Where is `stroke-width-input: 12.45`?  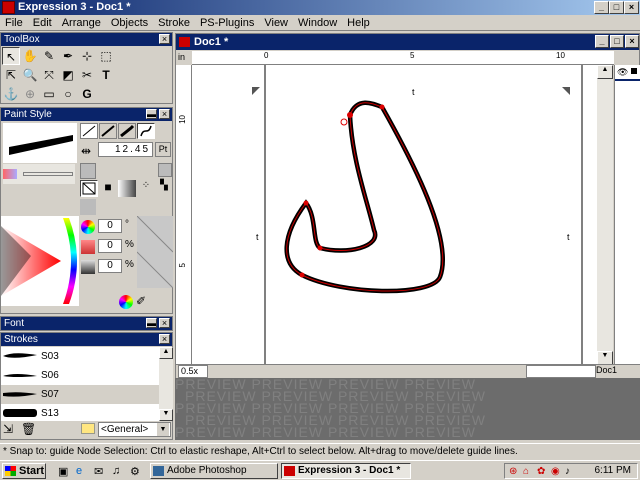
stroke-width-input: 12.45 is located at coordinates (125, 149).